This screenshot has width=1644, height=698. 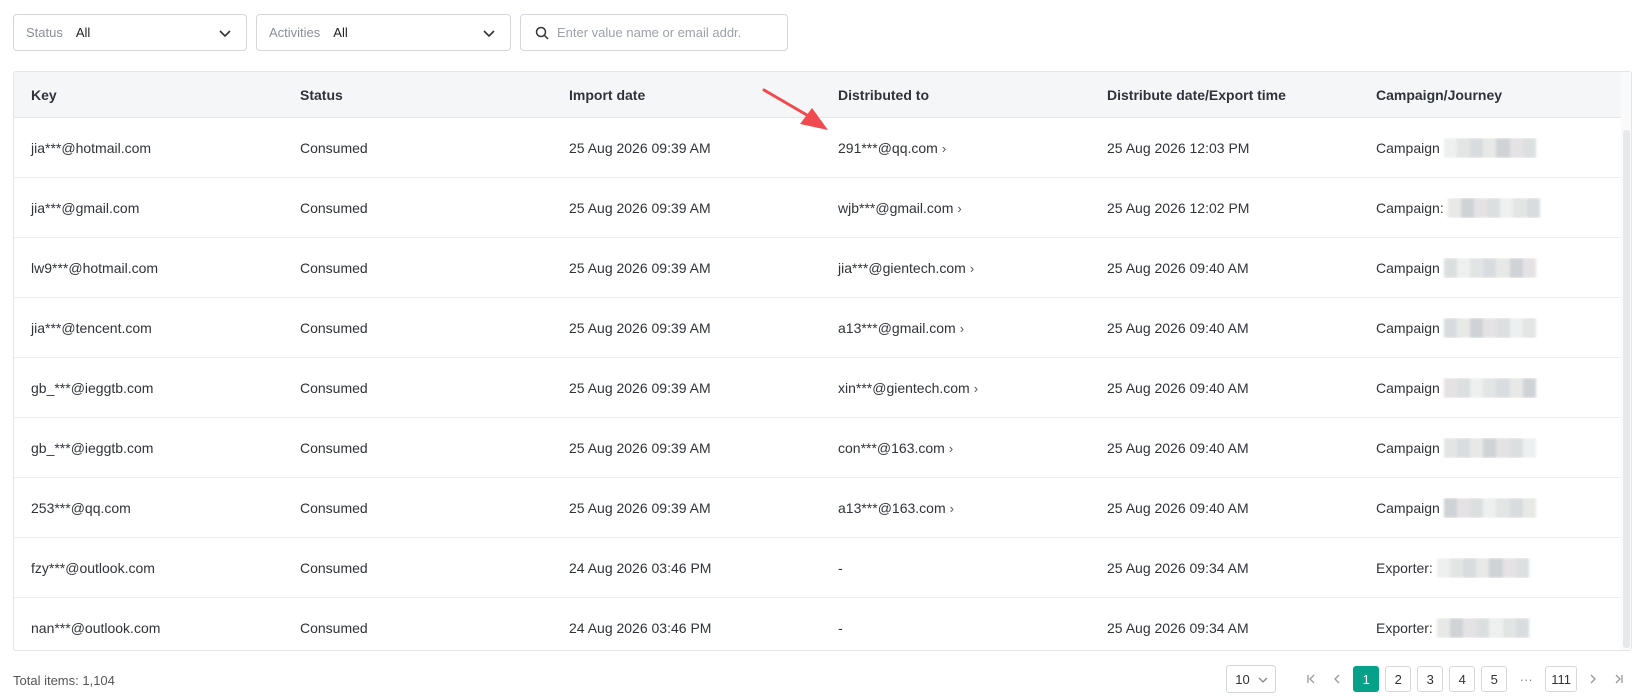 What do you see at coordinates (892, 507) in the screenshot?
I see `distributed-to-value: a13***@163.com` at bounding box center [892, 507].